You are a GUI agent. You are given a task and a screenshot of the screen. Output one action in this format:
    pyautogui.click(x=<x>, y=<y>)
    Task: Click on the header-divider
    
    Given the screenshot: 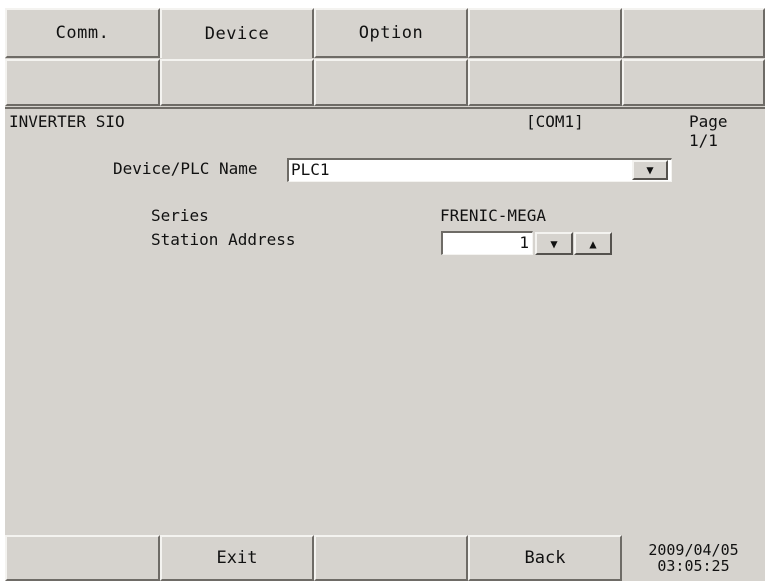 What is the action you would take?
    pyautogui.click(x=385, y=108)
    